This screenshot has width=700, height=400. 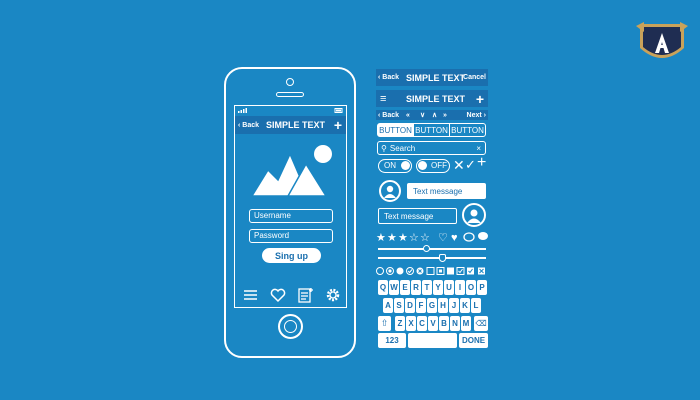 I want to click on username-field: Username, so click(x=291, y=216).